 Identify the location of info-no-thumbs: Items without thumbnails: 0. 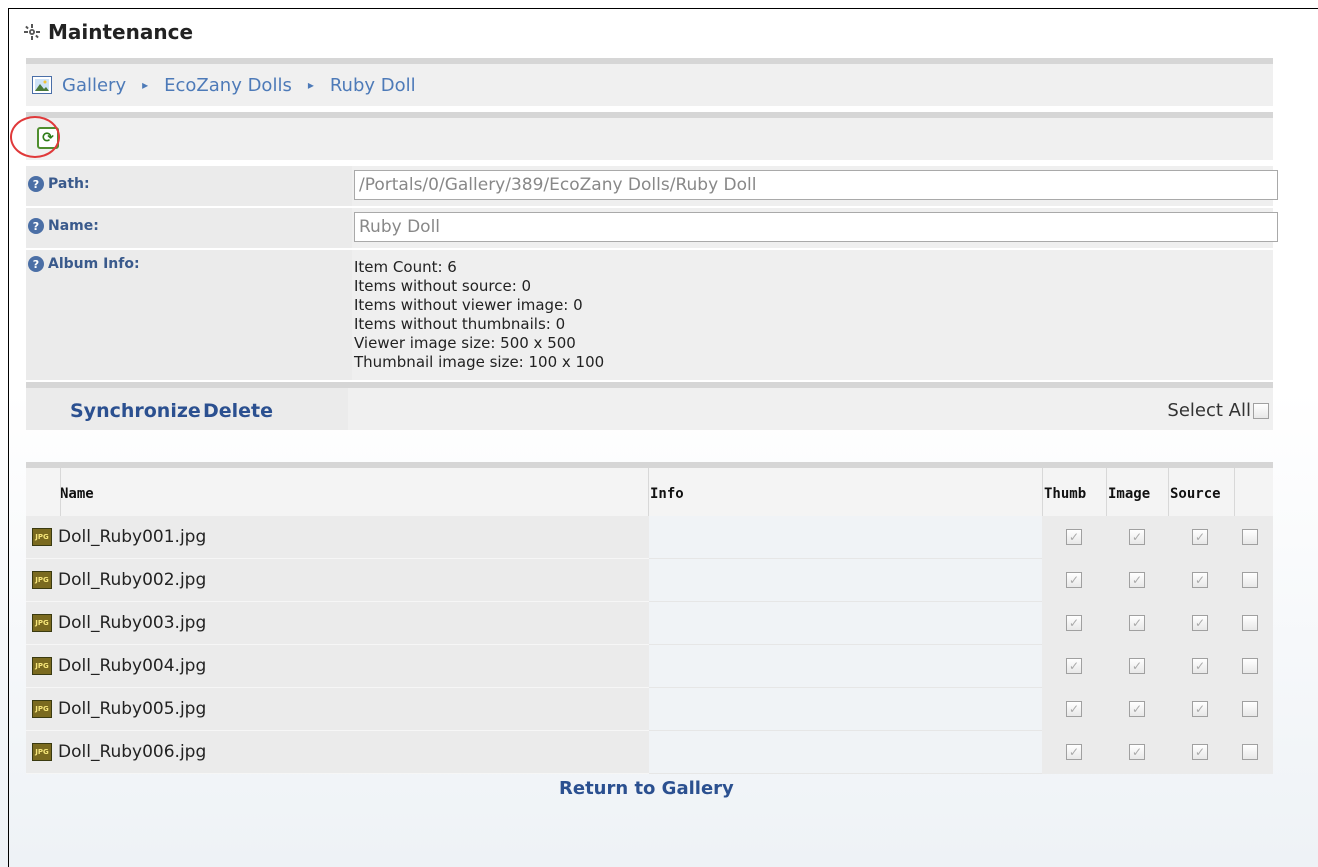
(460, 324).